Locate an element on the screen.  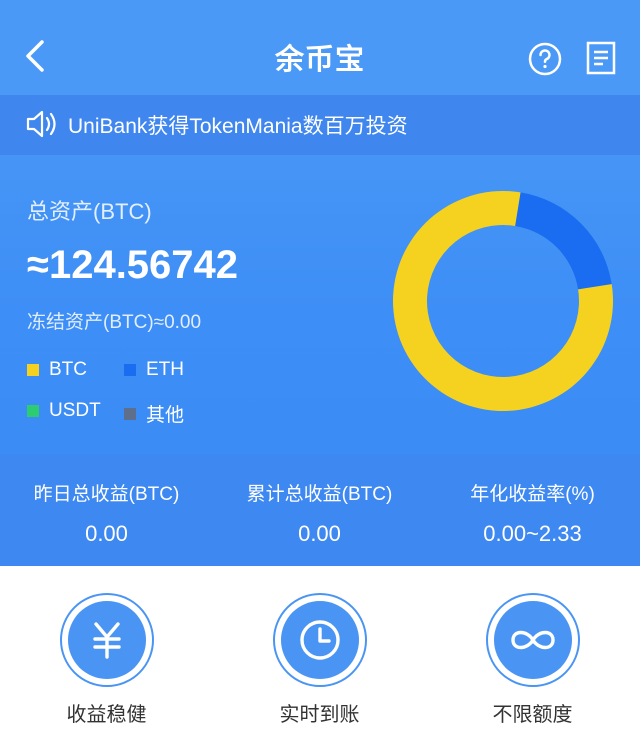
legend-label: USDT is located at coordinates (75, 410).